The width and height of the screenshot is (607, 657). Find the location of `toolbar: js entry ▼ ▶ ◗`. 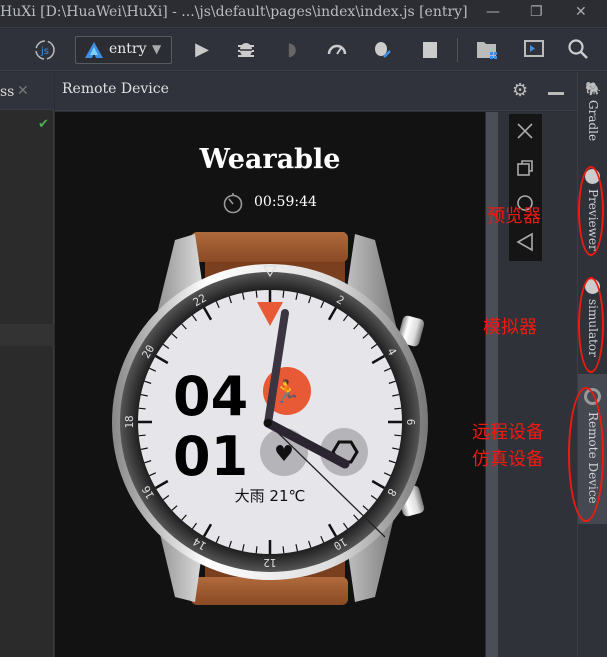

toolbar: js entry ▼ ▶ ◗ is located at coordinates (303, 50).